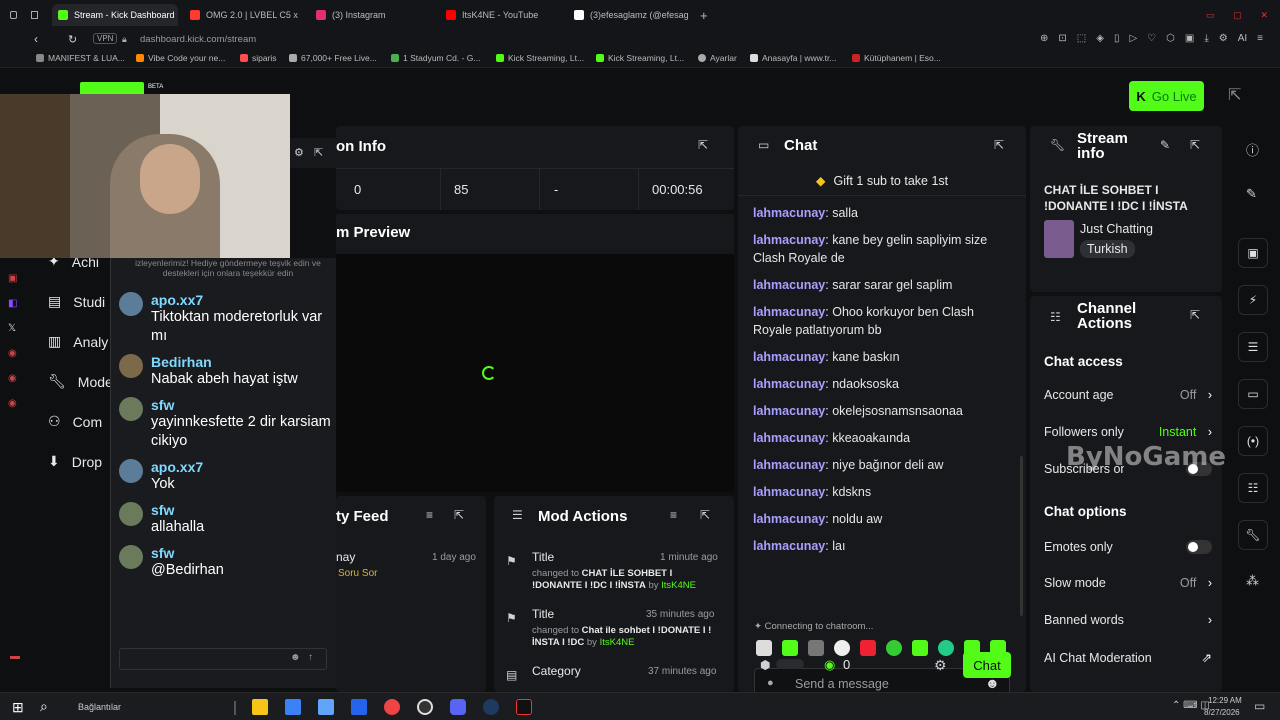 The image size is (1280, 720). What do you see at coordinates (1128, 547) in the screenshot?
I see `emotes-only-setting: Emotes only` at bounding box center [1128, 547].